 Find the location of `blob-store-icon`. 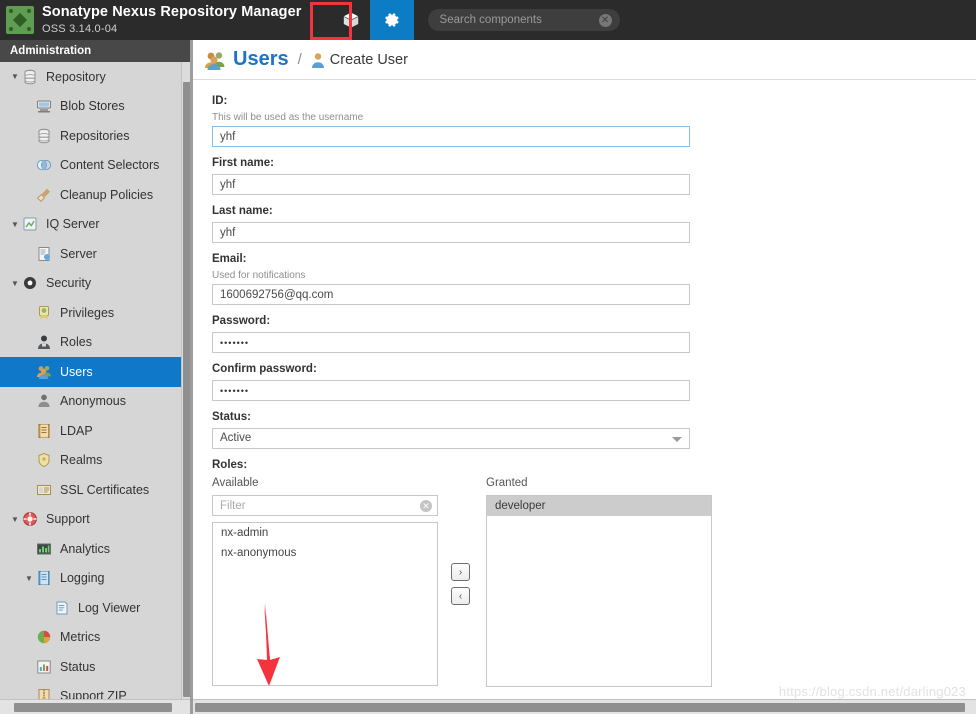

blob-store-icon is located at coordinates (45, 106).